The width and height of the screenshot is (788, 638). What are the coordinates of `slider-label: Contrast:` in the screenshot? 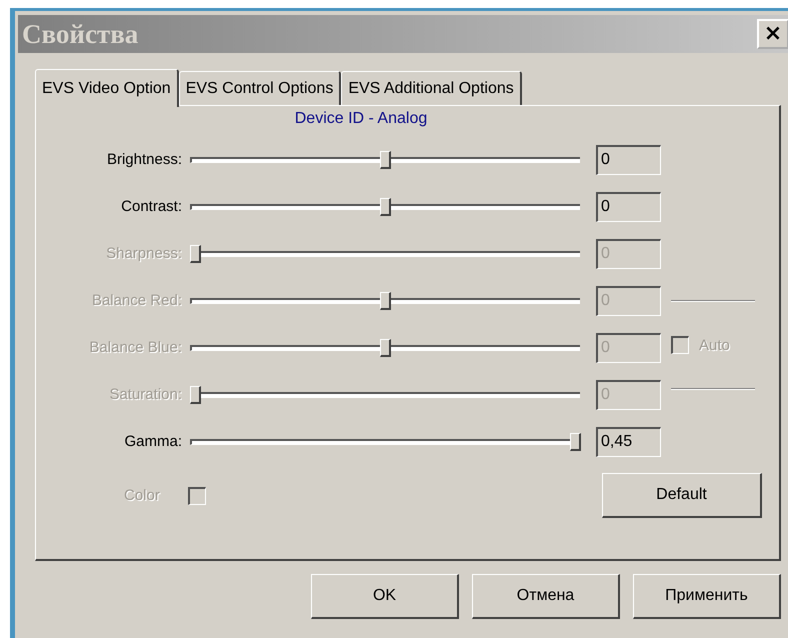 It's located at (151, 206).